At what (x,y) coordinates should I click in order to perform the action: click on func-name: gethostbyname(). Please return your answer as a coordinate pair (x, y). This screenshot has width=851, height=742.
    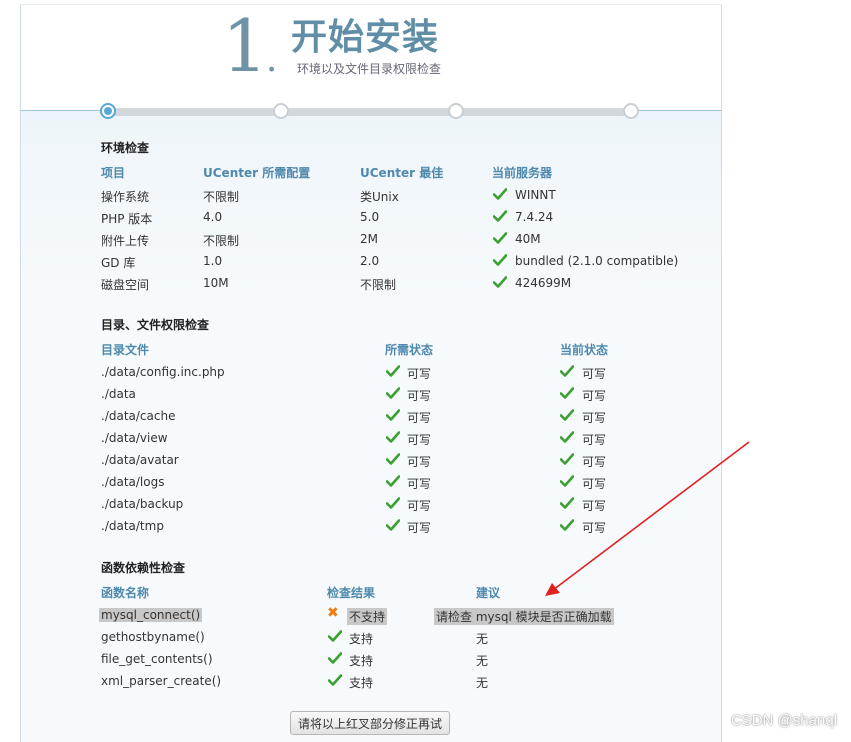
    Looking at the image, I should click on (153, 637).